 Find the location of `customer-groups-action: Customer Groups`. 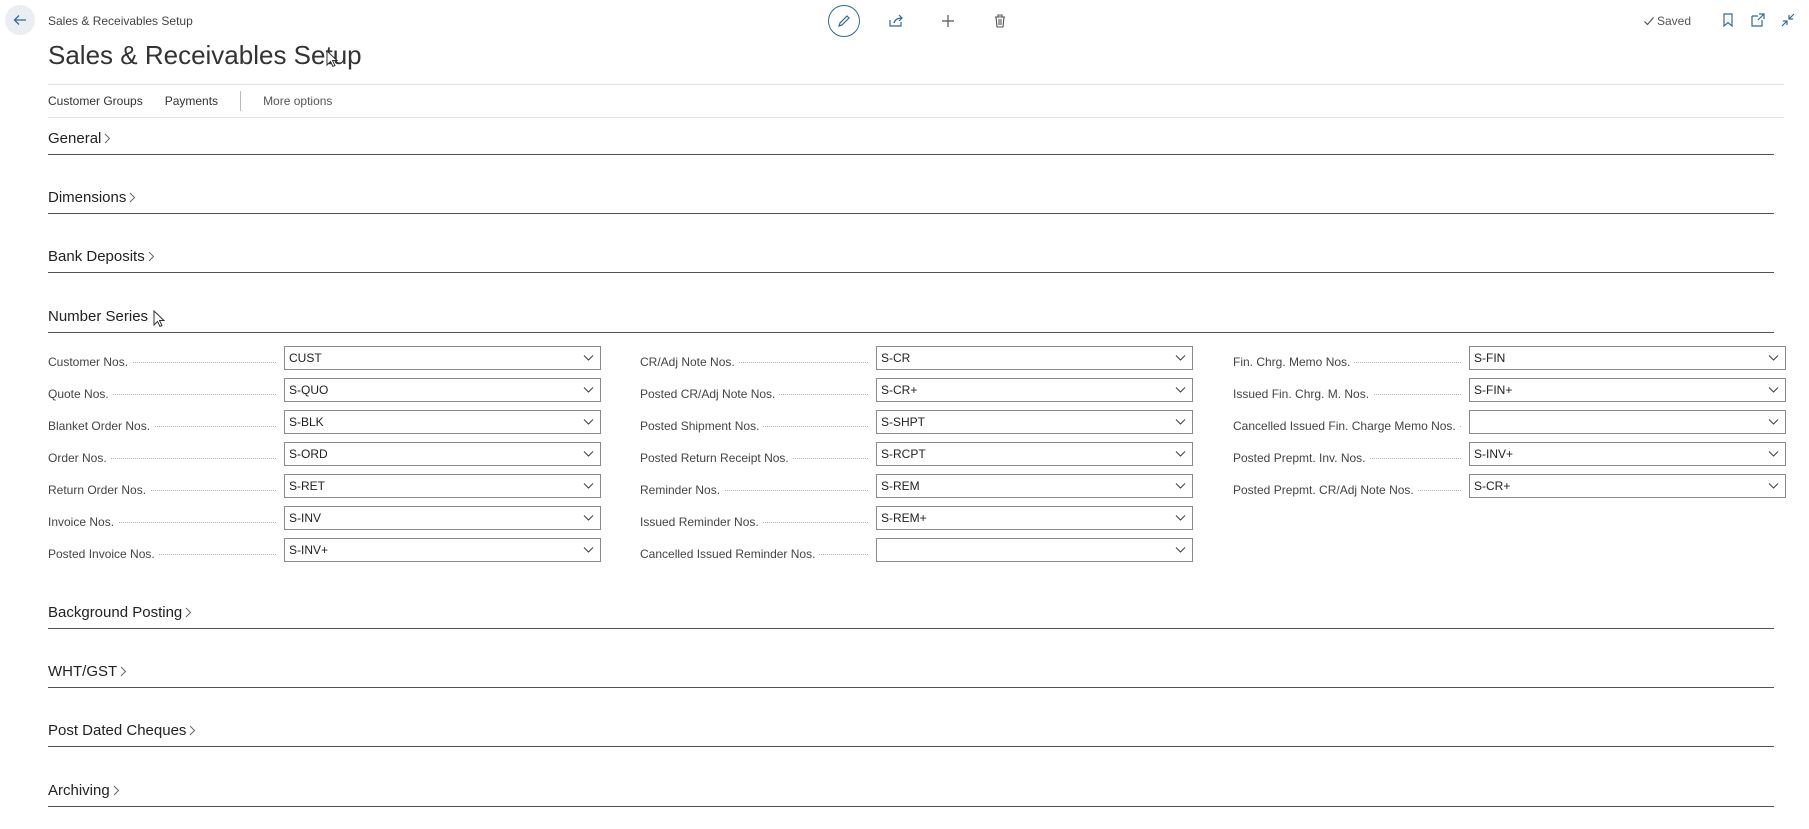

customer-groups-action: Customer Groups is located at coordinates (95, 101).